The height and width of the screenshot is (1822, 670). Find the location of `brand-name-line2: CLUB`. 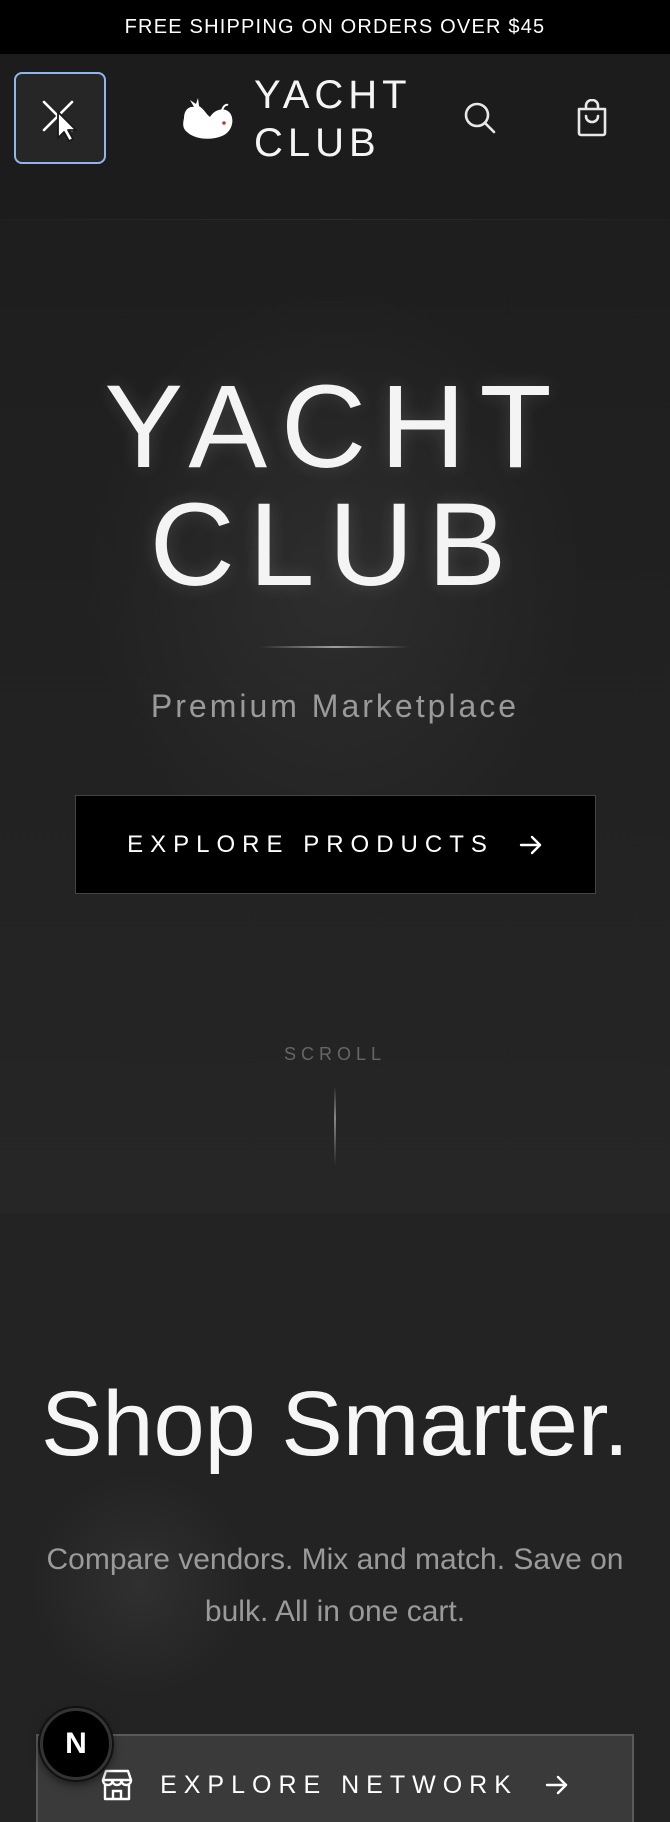

brand-name-line2: CLUB is located at coordinates (317, 143).